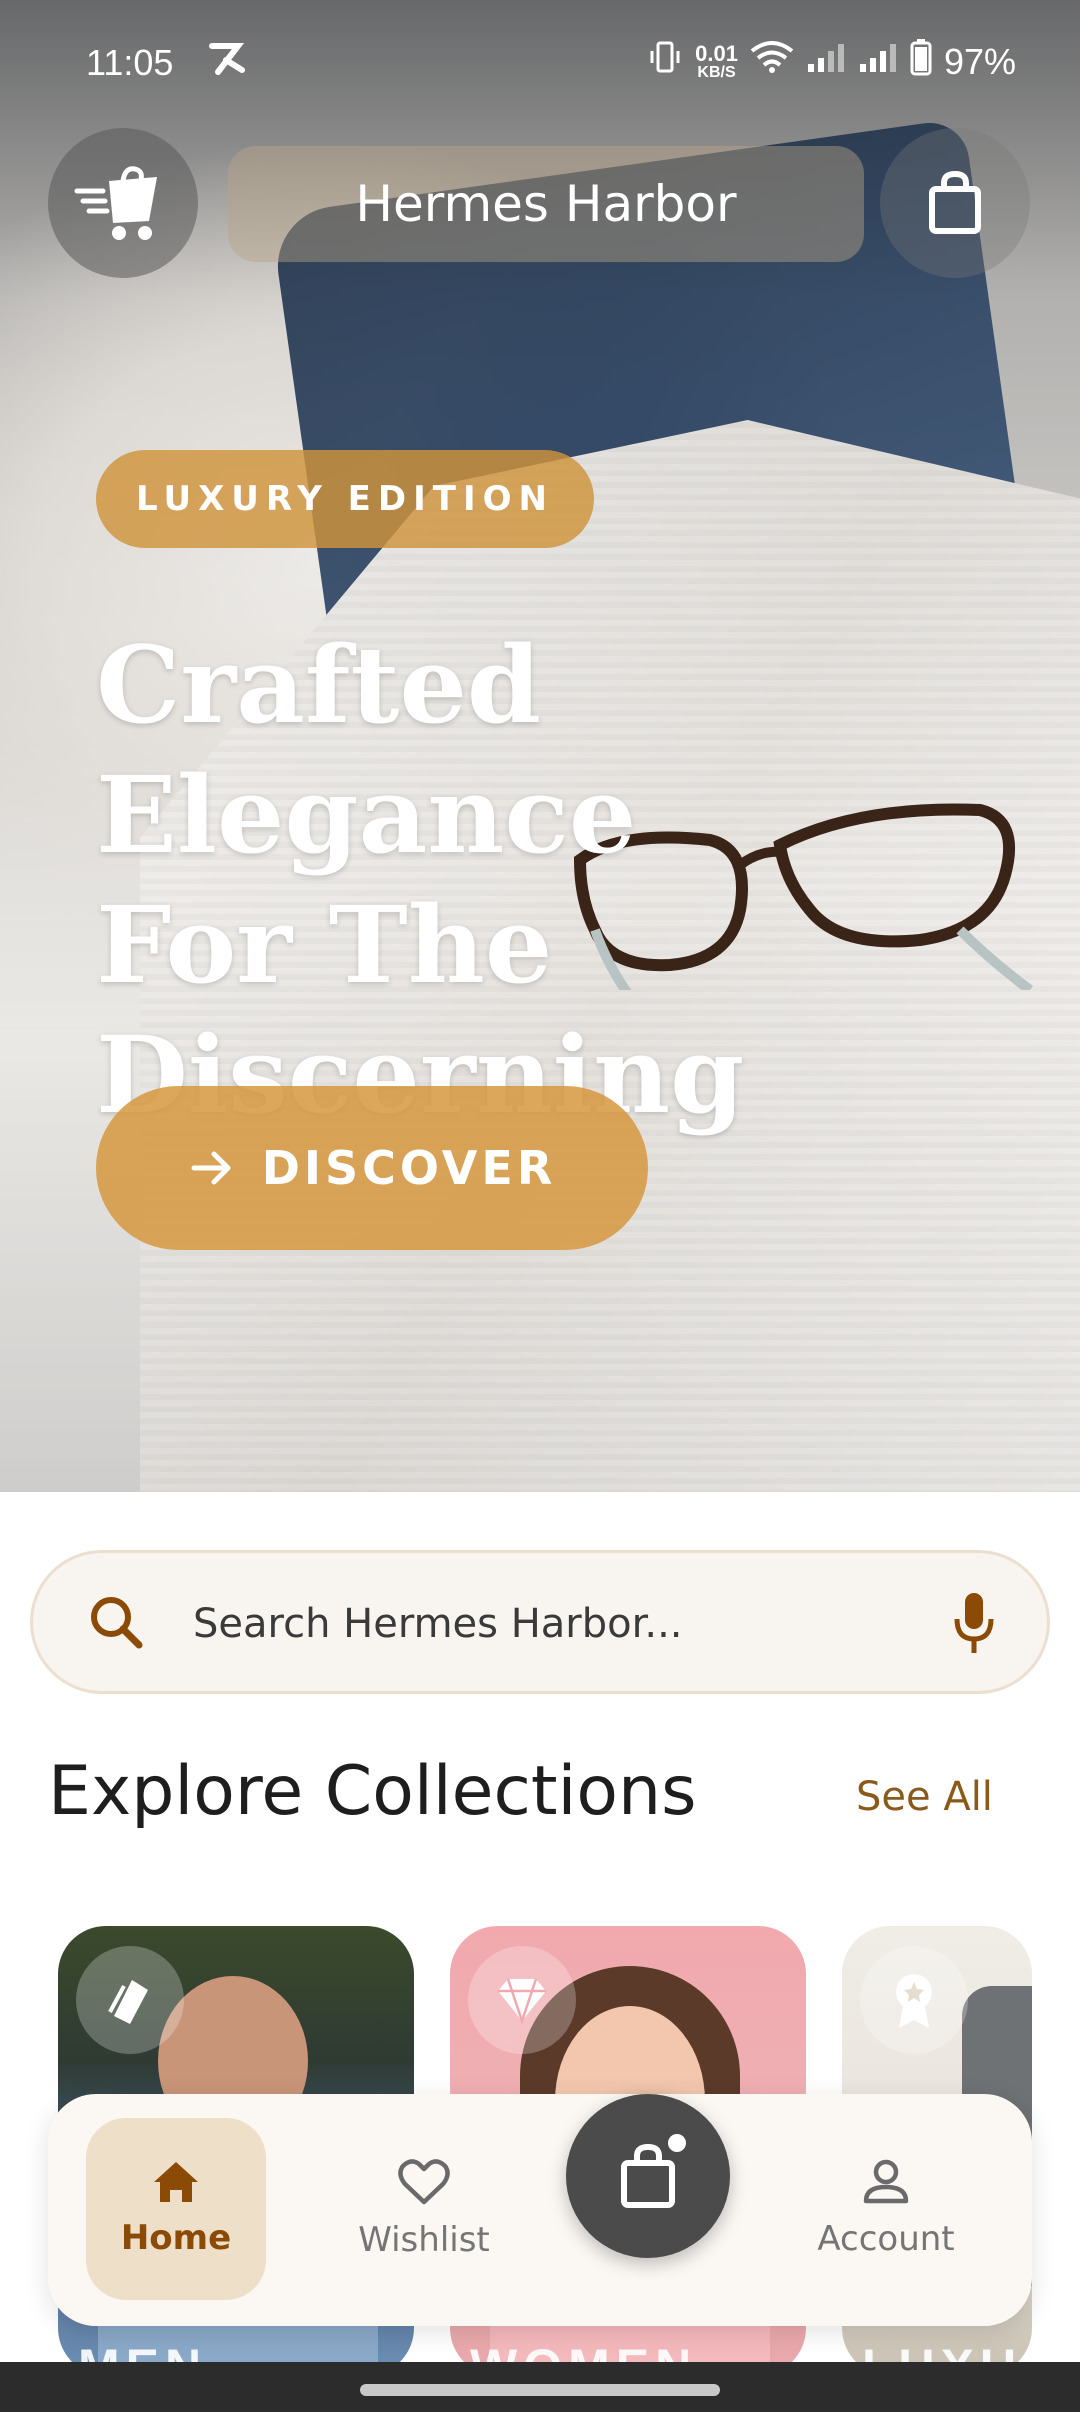  Describe the element at coordinates (366, 749) in the screenshot. I see `headline-line-1: Crafted Elegance` at that location.